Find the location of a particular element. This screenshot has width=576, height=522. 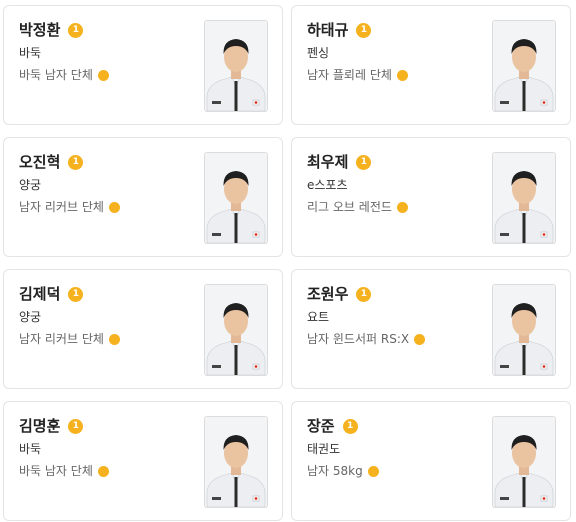

athlete-card: 김명훈 1 바둑 바둑 남자 단체 is located at coordinates (143, 461).